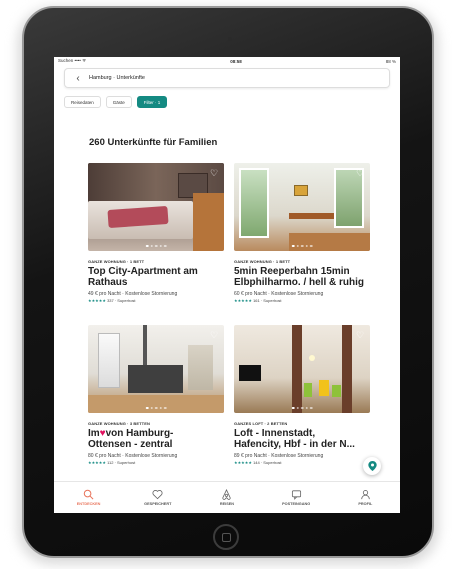  Describe the element at coordinates (227, 78) in the screenshot. I see `search-bar: ‹ Hamburg · Unterkünfte` at that location.